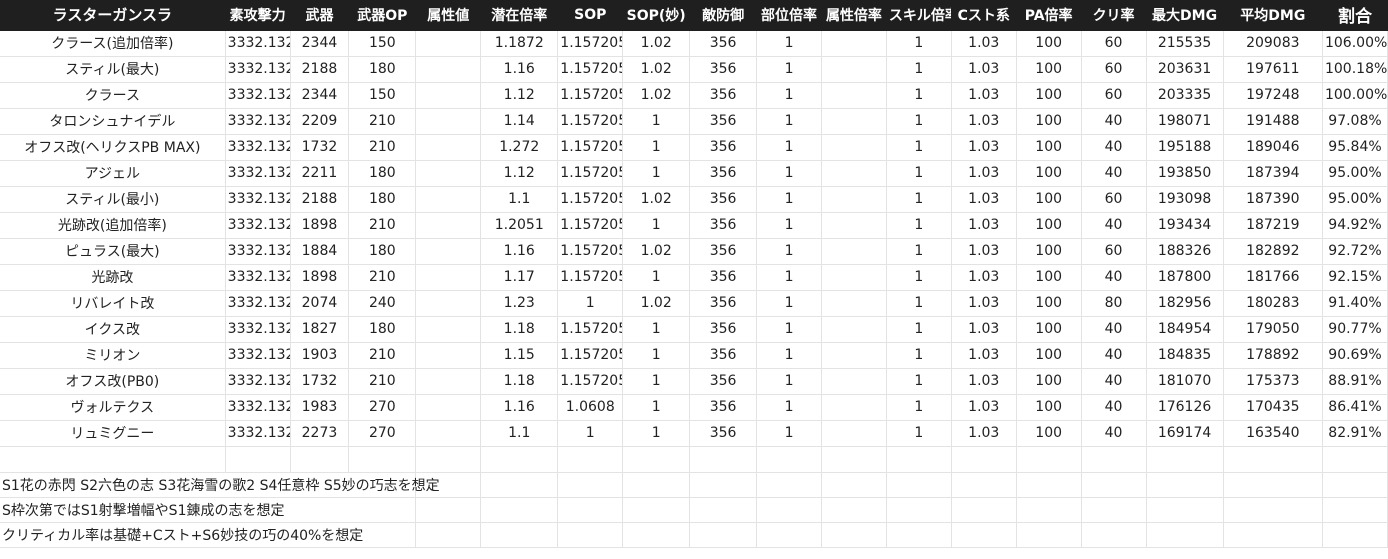  Describe the element at coordinates (113, 43) in the screenshot. I see `table-cell: クラース(追加倍率)` at that location.